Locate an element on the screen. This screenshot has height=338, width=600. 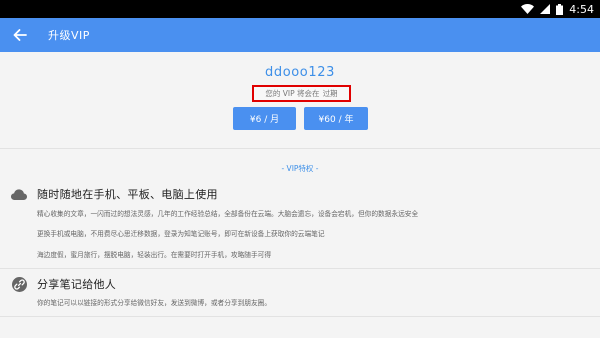
feature-title: 分享笔记给他人 is located at coordinates (77, 284).